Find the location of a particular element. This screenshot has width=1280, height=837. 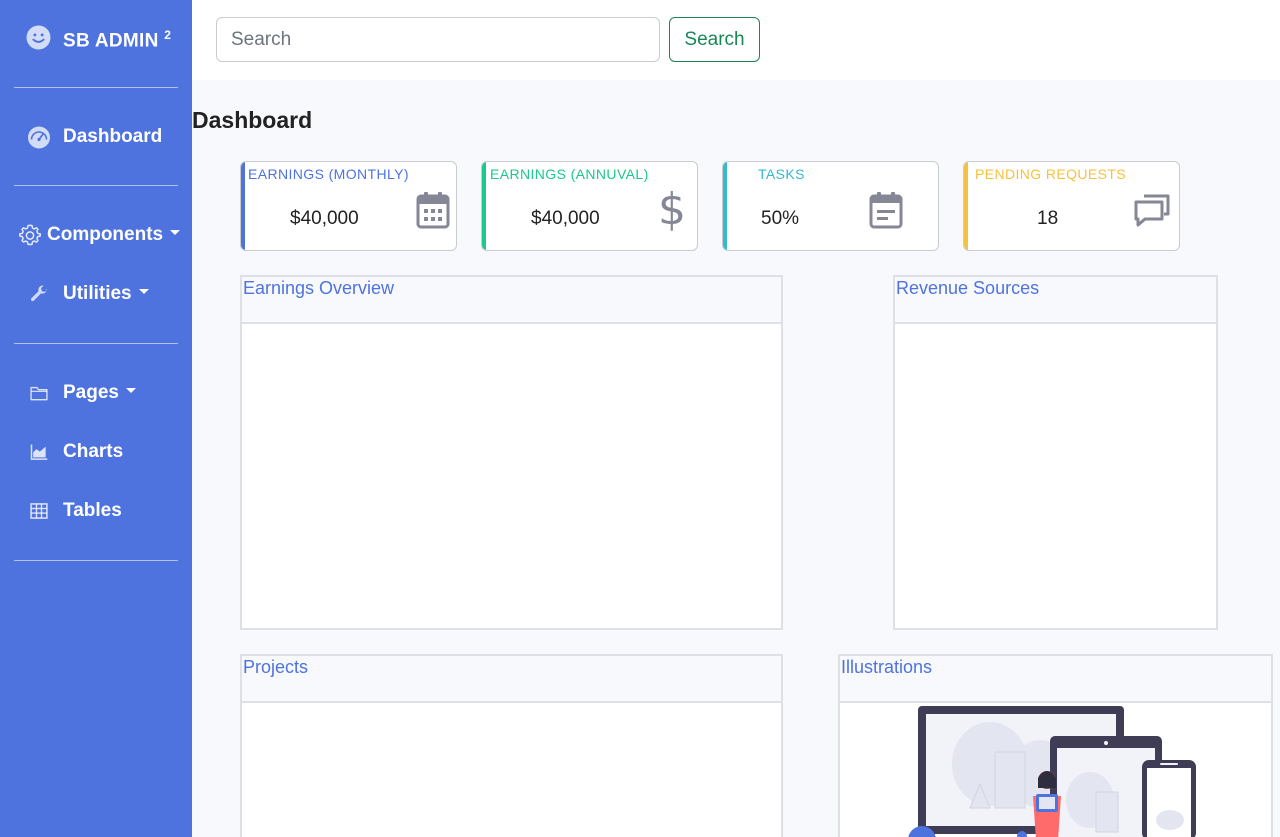

panel-title: Revenue Sources is located at coordinates (968, 288).